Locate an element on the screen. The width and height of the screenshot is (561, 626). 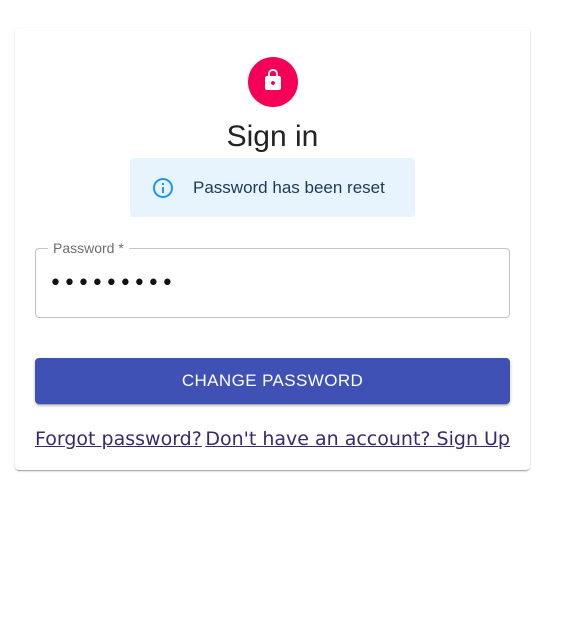
sign-up-link: Don't have an account? Sign Up is located at coordinates (357, 439).